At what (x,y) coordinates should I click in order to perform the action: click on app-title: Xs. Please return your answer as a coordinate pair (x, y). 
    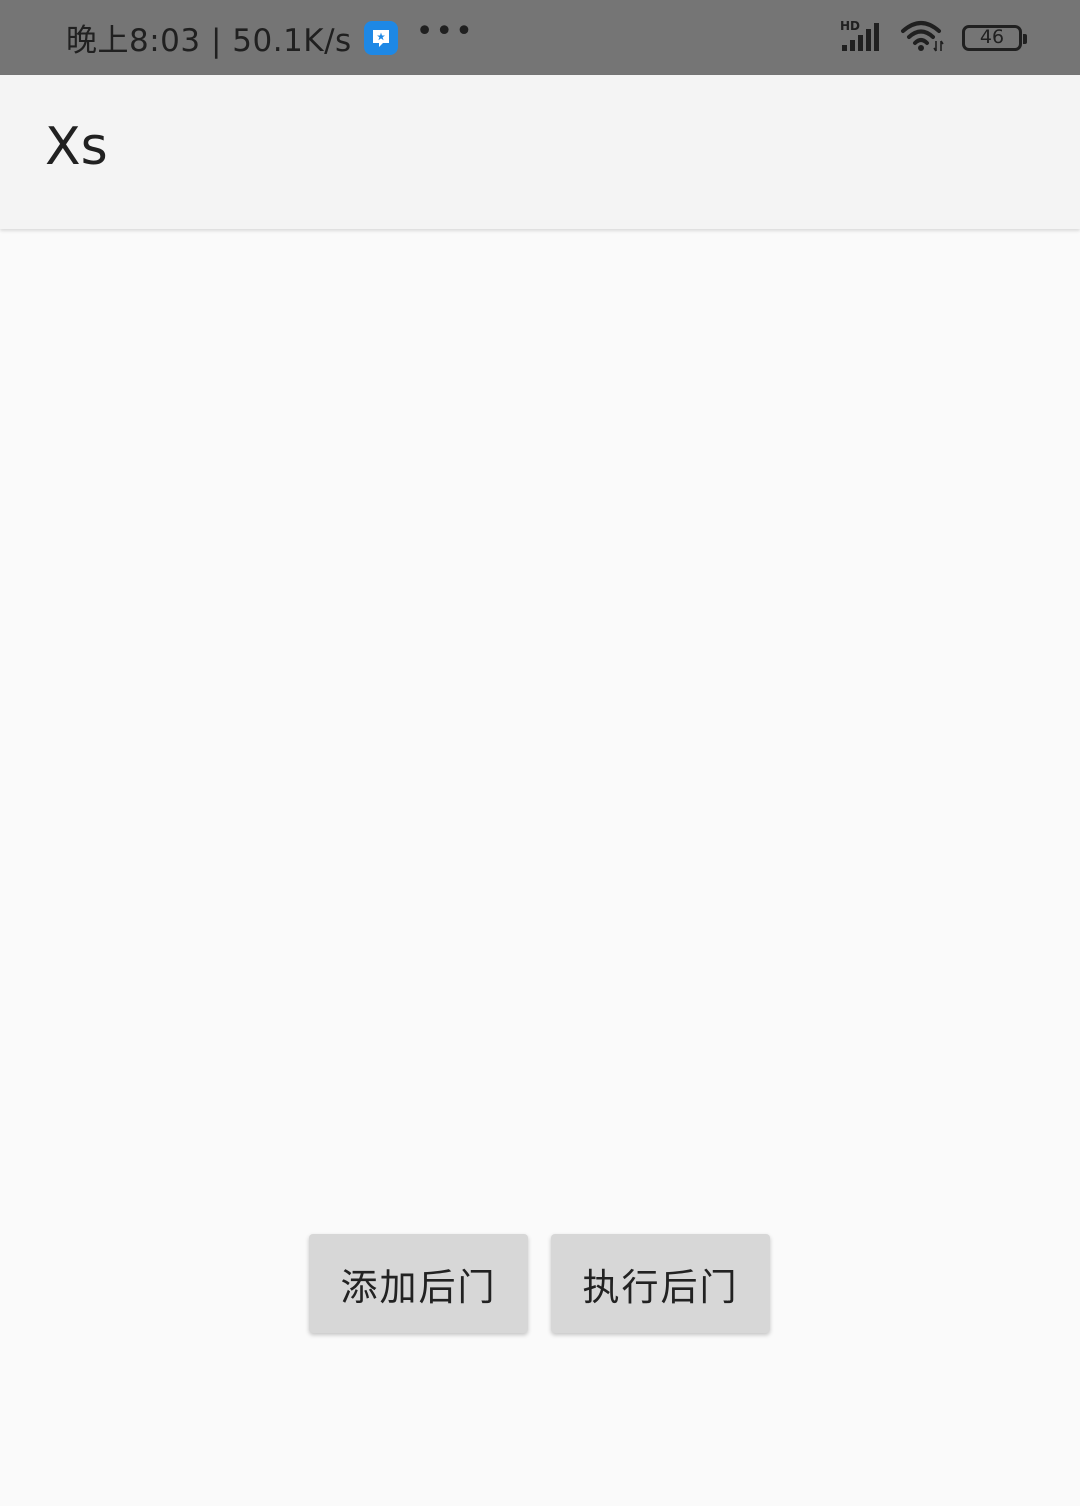
    Looking at the image, I should click on (76, 147).